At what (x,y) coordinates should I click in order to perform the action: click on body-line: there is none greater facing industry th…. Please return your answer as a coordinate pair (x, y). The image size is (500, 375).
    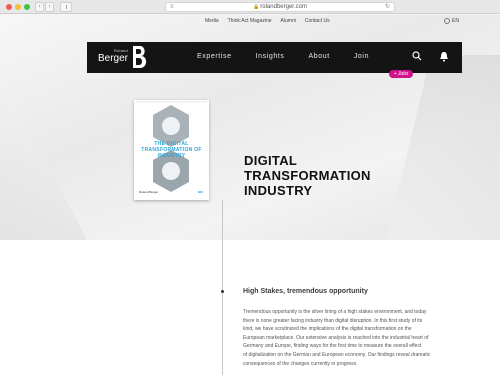
    Looking at the image, I should click on (333, 320).